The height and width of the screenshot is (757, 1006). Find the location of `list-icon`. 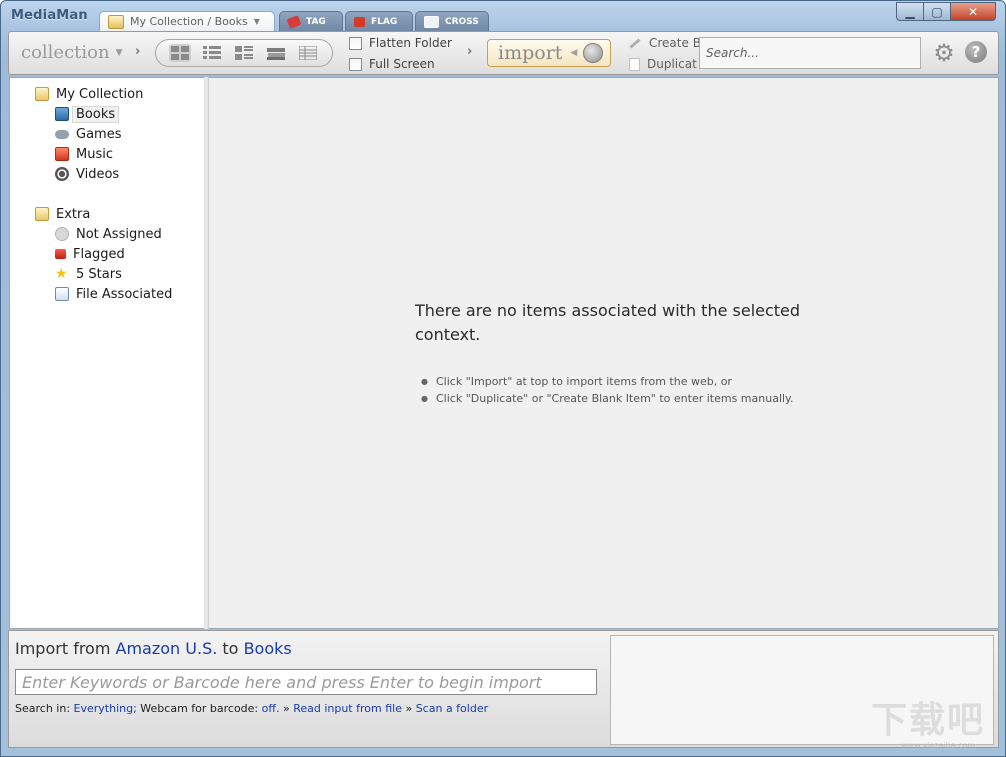

list-icon is located at coordinates (212, 52).